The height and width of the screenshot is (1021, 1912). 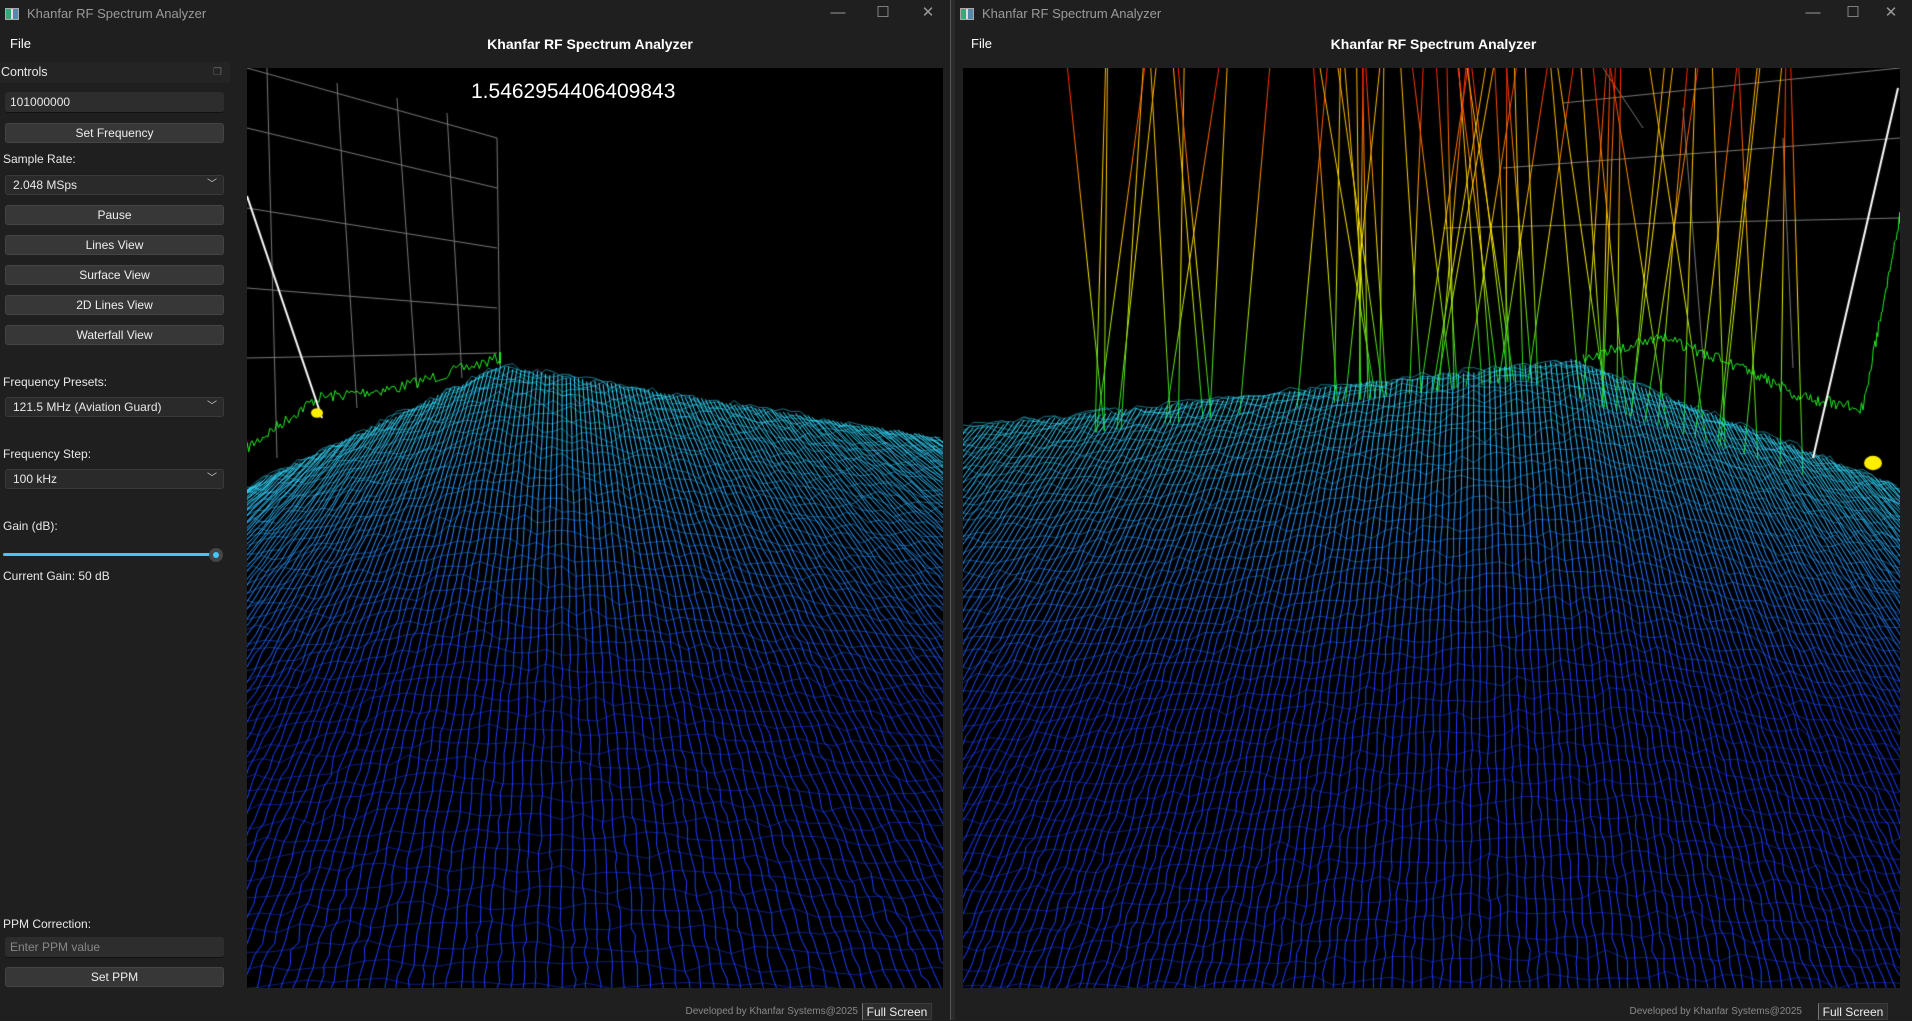 What do you see at coordinates (114, 977) in the screenshot?
I see `set-ppm-button: Set PPM` at bounding box center [114, 977].